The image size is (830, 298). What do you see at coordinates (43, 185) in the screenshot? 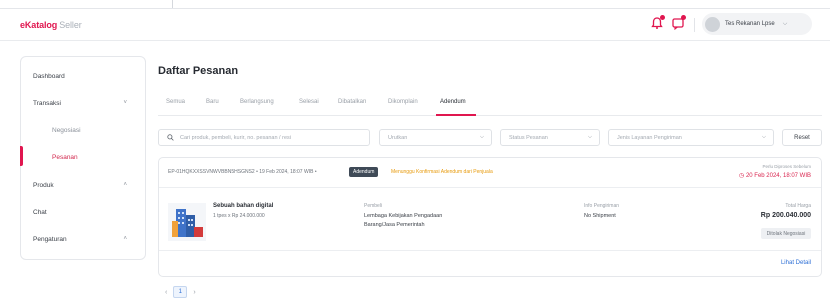
I see `sidebar-item-label: Produk` at bounding box center [43, 185].